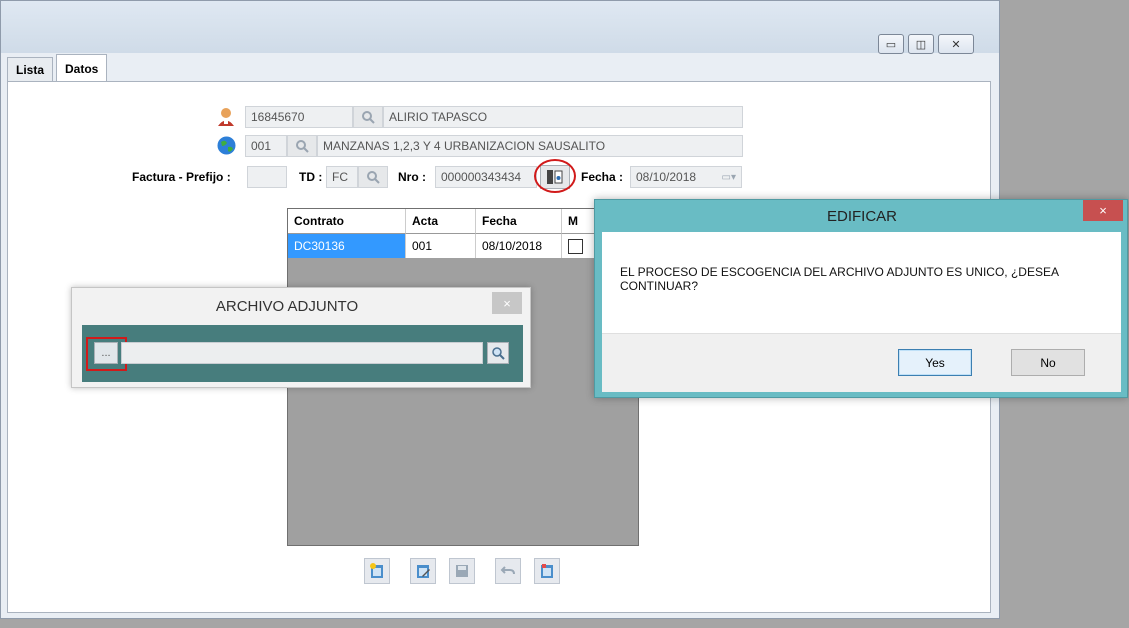 This screenshot has width=1129, height=628. Describe the element at coordinates (891, 44) in the screenshot. I see `minimize-icon: ▭` at that location.